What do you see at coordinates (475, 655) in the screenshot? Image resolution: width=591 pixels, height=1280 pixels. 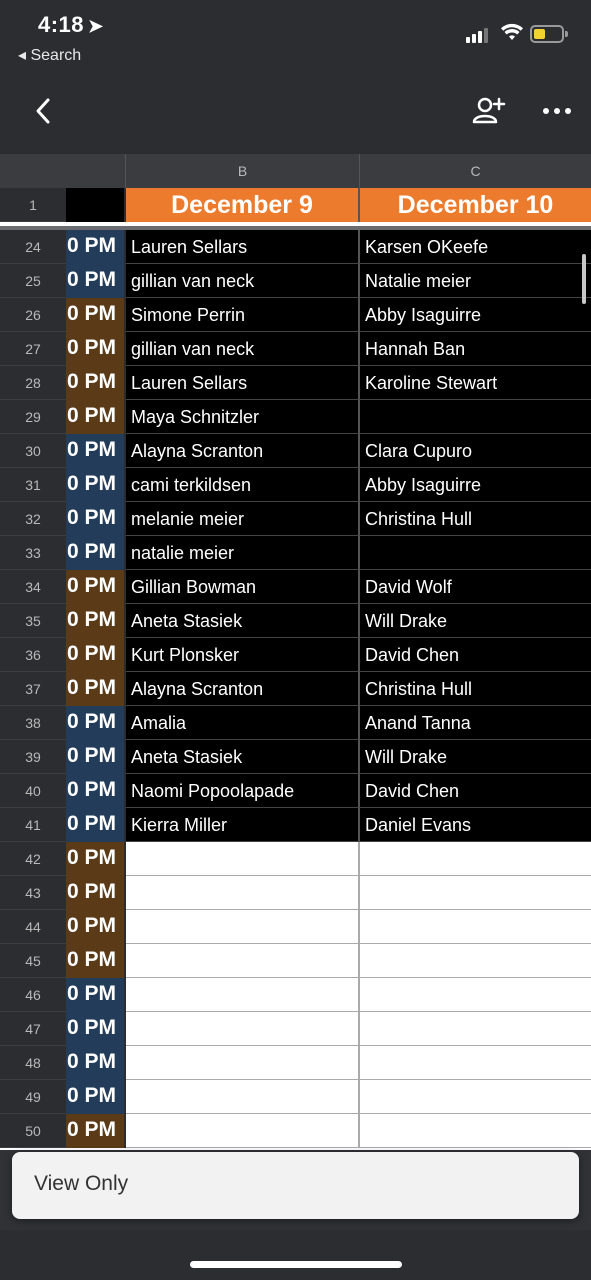 I see `cell-c: David Chen` at bounding box center [475, 655].